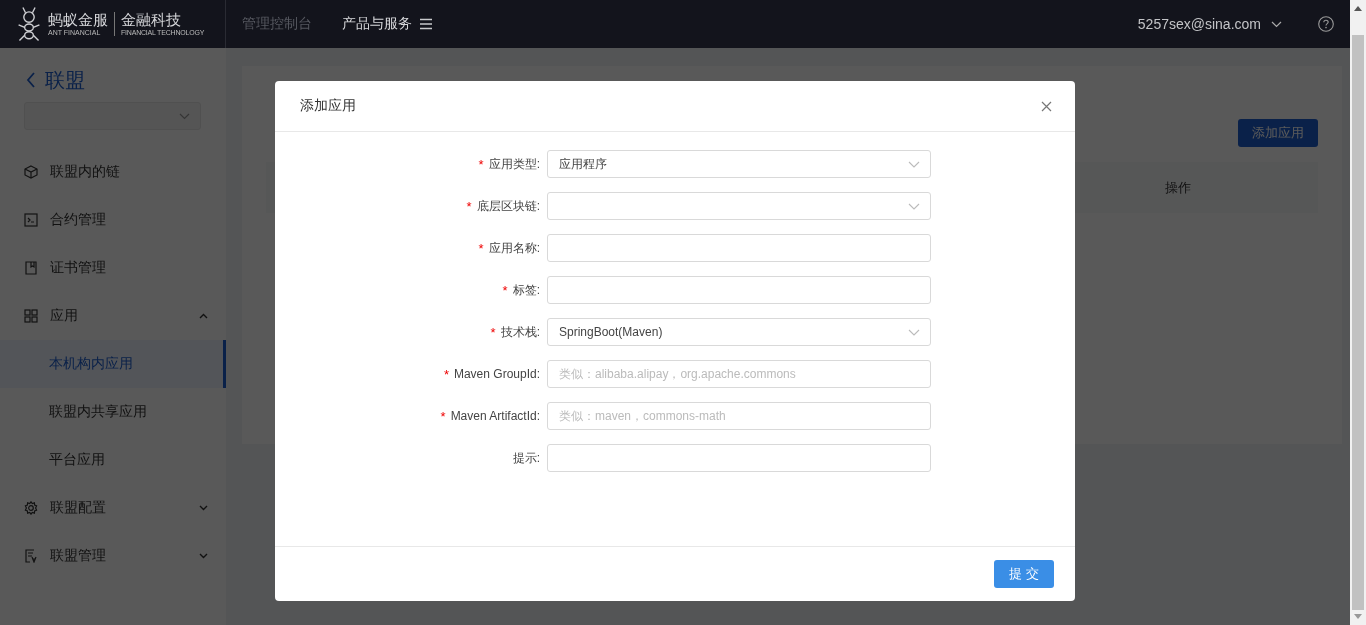 This screenshot has height=625, width=1366. I want to click on scrollbar, so click(1358, 312).